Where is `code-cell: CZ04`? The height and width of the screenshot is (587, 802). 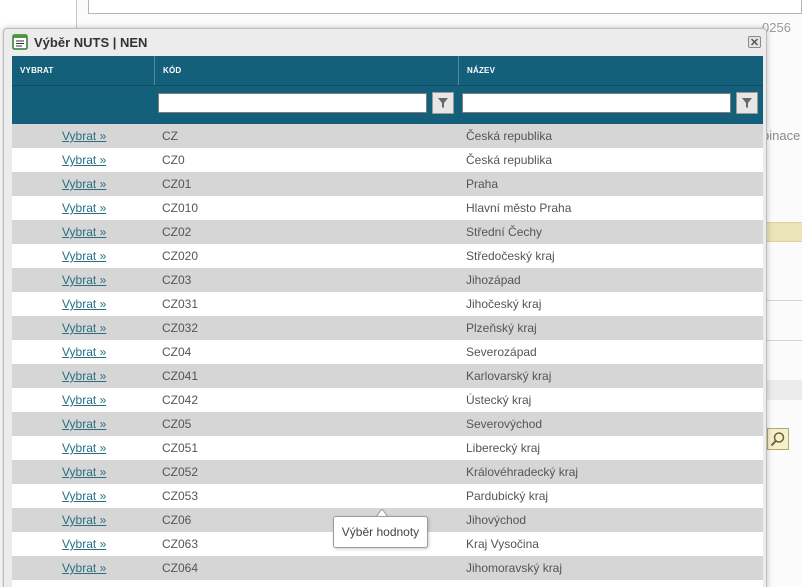
code-cell: CZ04 is located at coordinates (177, 352).